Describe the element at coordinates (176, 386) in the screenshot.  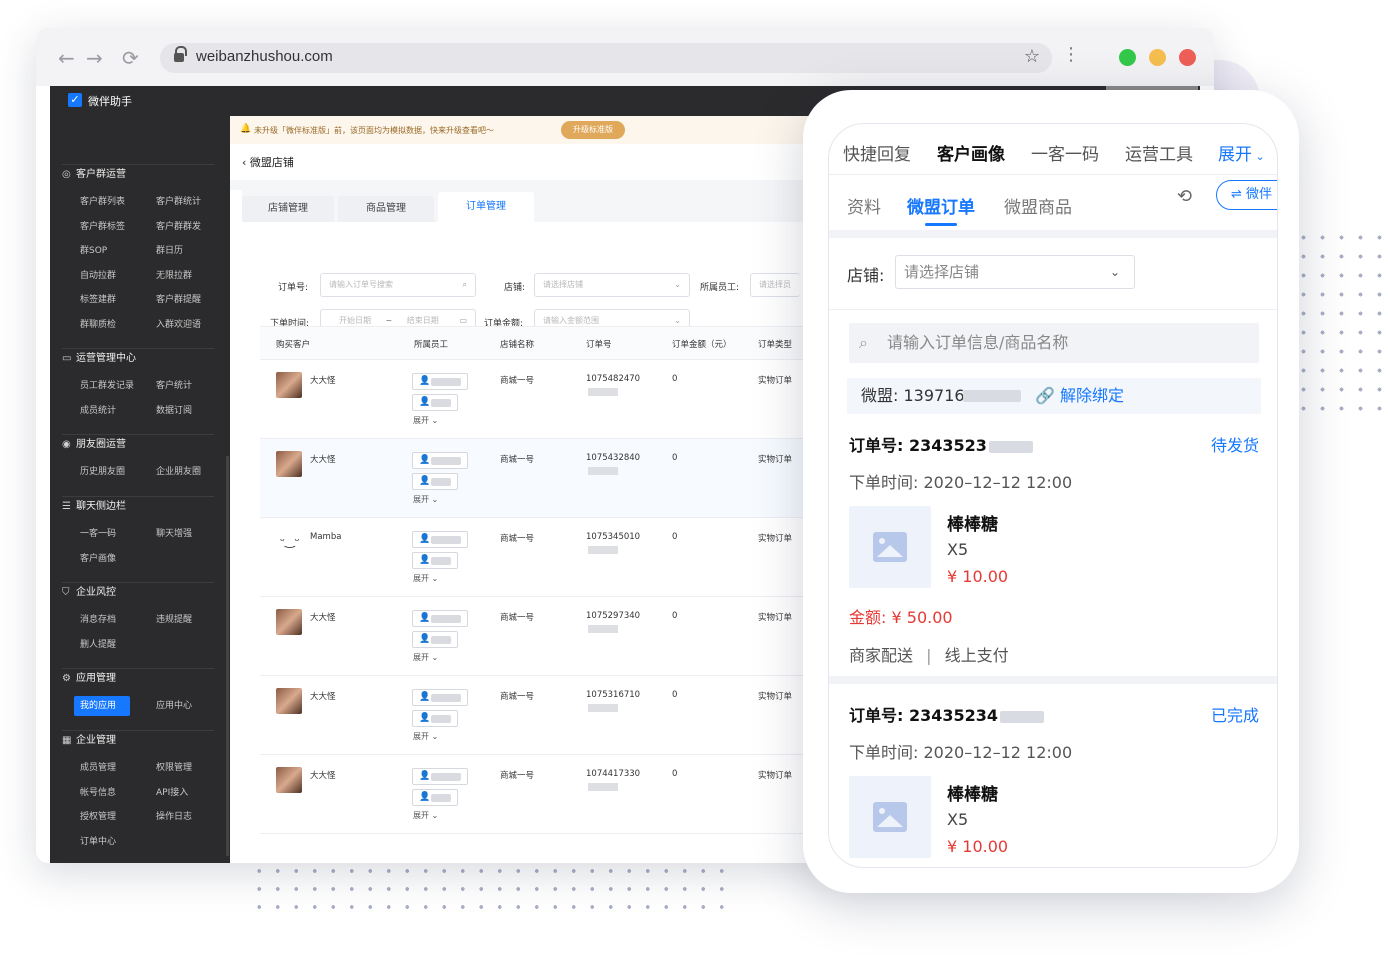
I see `sidebar-item: 客户统计` at that location.